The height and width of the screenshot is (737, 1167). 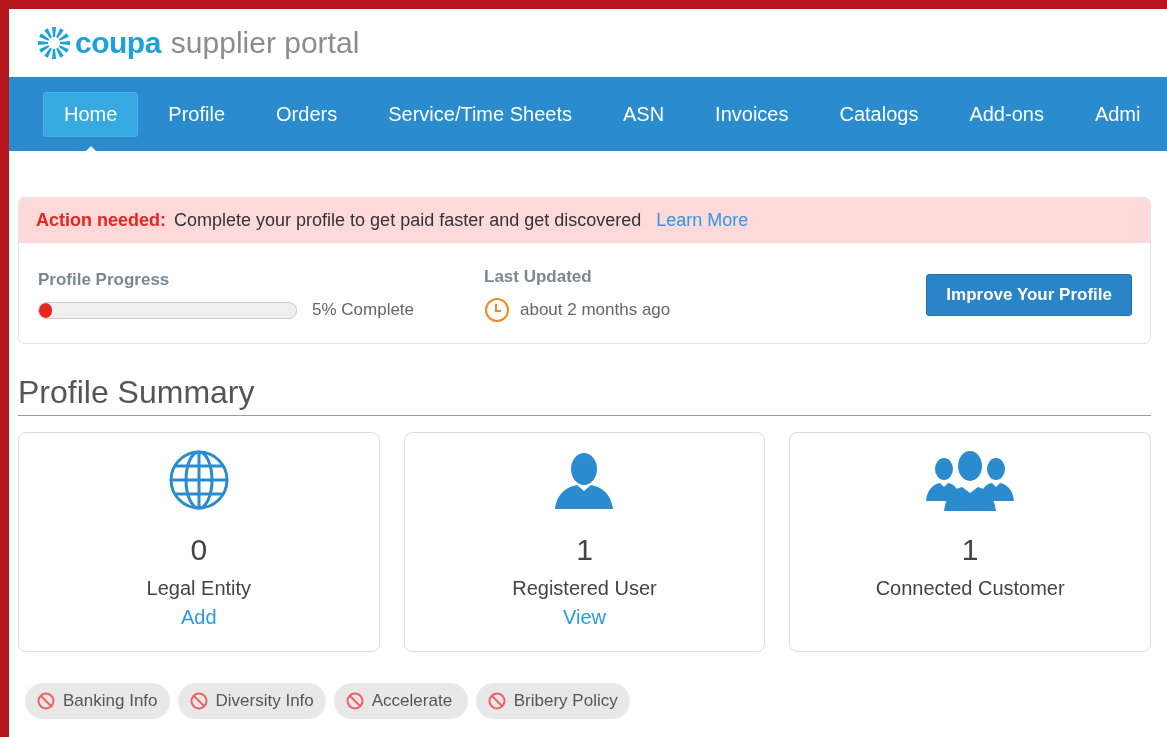 What do you see at coordinates (643, 114) in the screenshot?
I see `nav-tab: ASN` at bounding box center [643, 114].